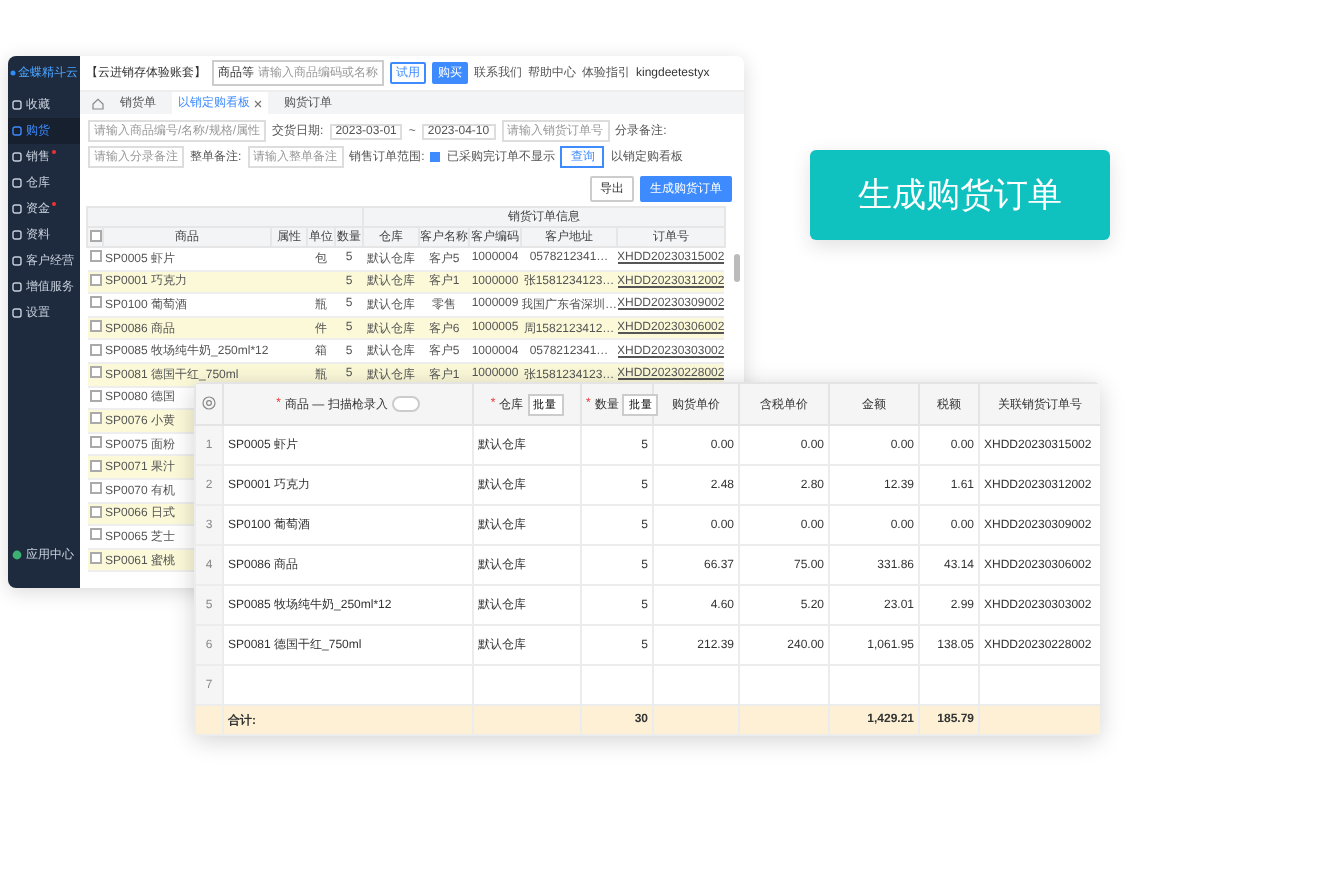 Image resolution: width=1326 pixels, height=876 pixels. I want to click on close-icon, so click(258, 103).